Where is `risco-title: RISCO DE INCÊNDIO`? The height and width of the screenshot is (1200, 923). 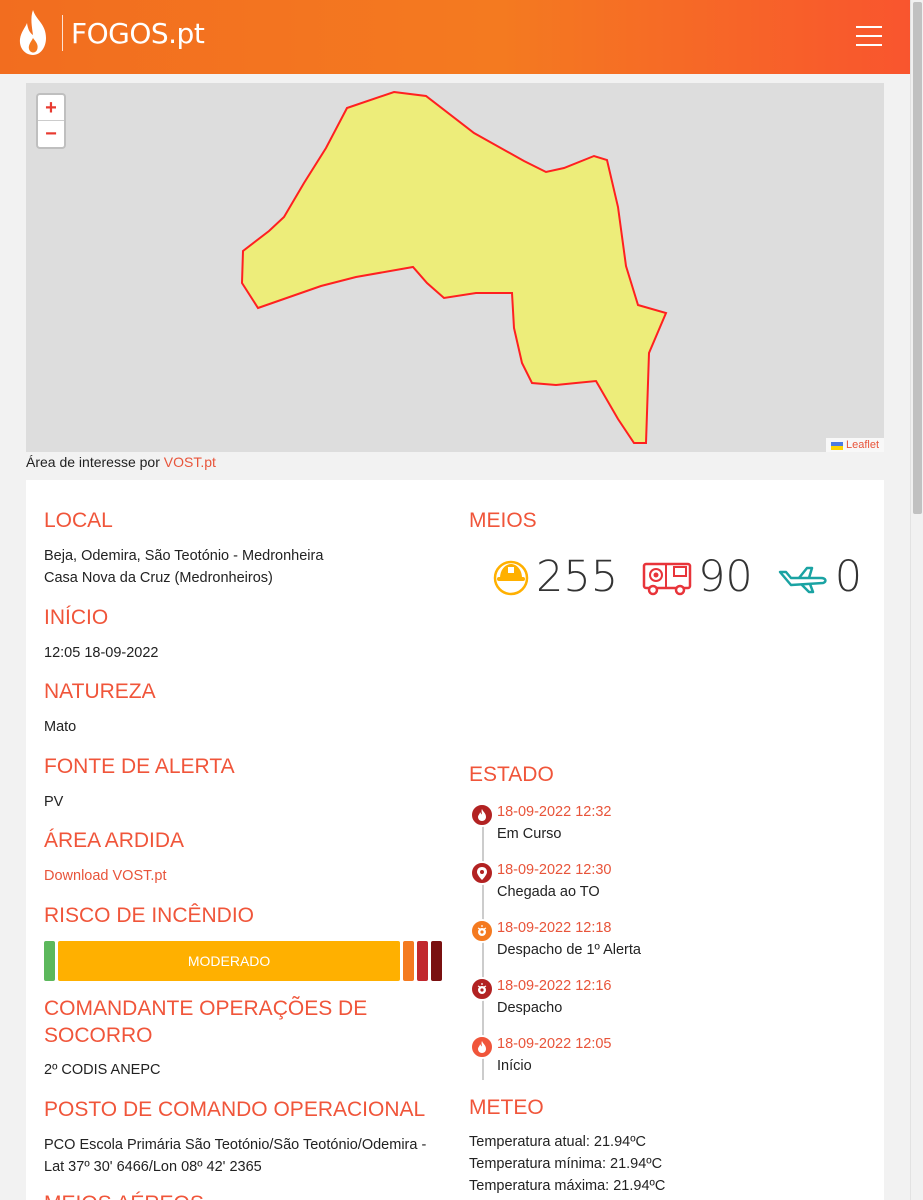 risco-title: RISCO DE INCÊNDIO is located at coordinates (149, 915).